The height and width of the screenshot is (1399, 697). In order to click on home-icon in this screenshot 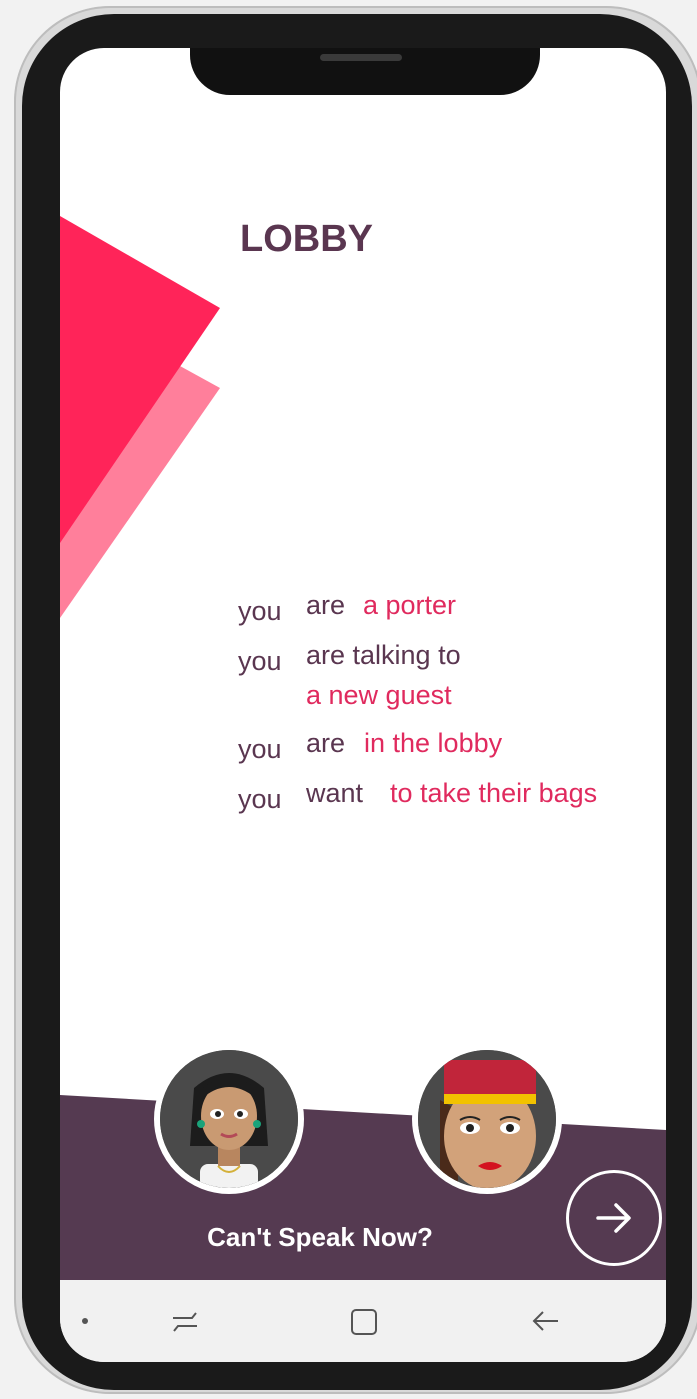, I will do `click(364, 1322)`.